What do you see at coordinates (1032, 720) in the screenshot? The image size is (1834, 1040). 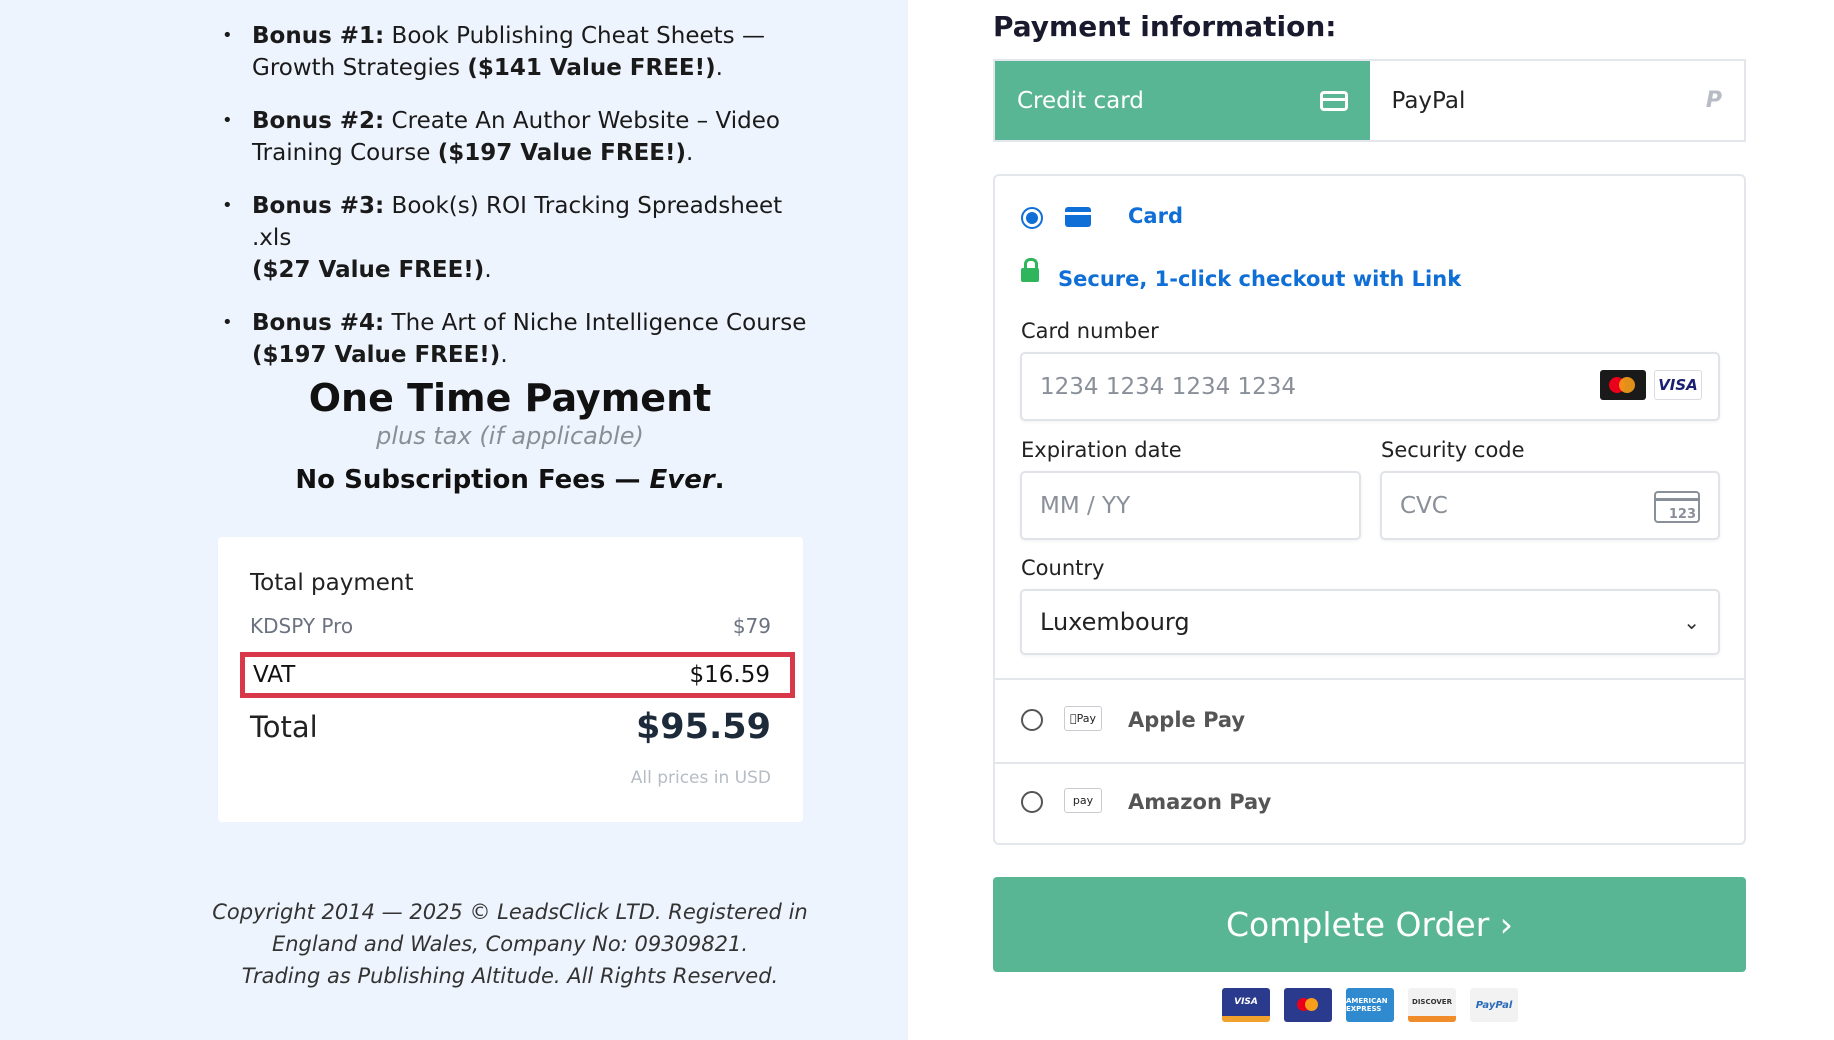 I see `apple-pay-radio` at bounding box center [1032, 720].